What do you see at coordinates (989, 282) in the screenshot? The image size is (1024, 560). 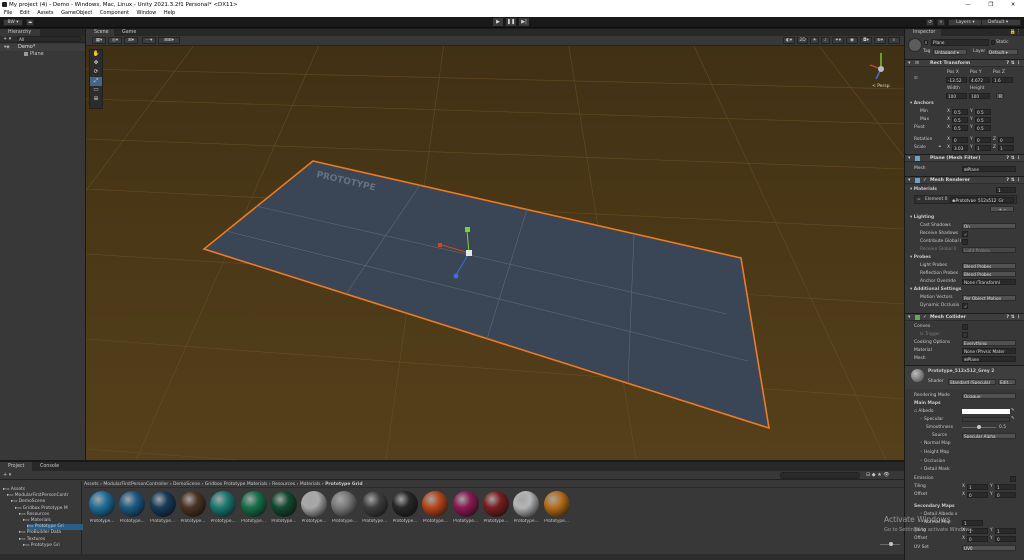 I see `anchor-override-field: None (Transform)` at bounding box center [989, 282].